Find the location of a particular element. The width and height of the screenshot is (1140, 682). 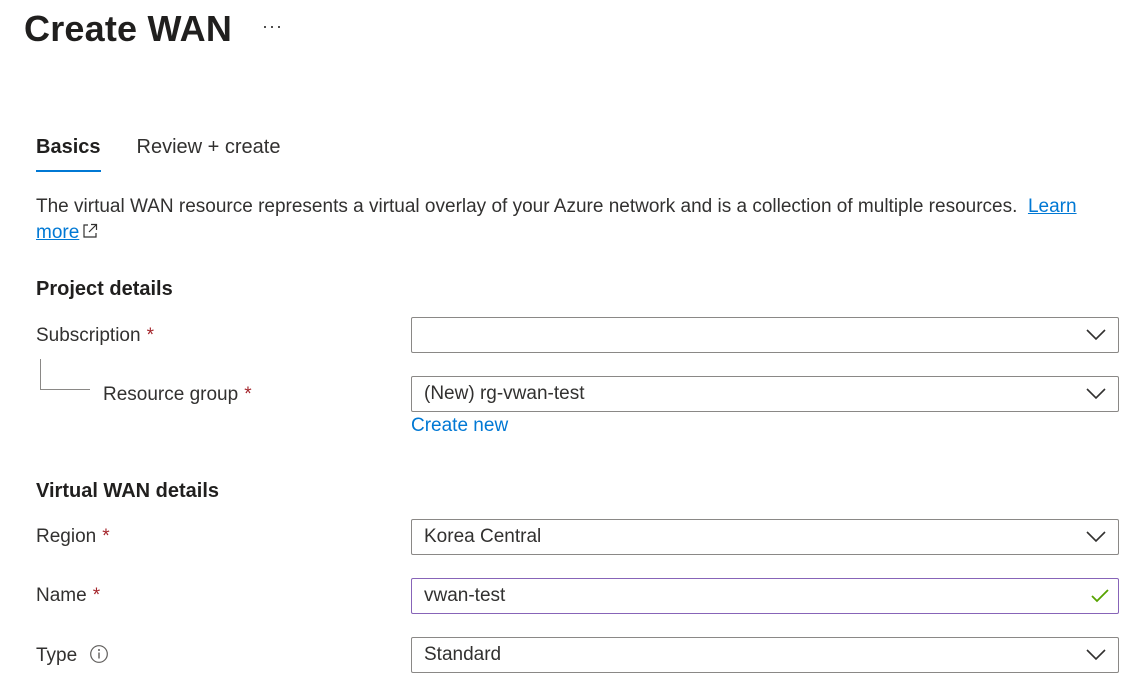

tab-basics: Basics is located at coordinates (68, 154).